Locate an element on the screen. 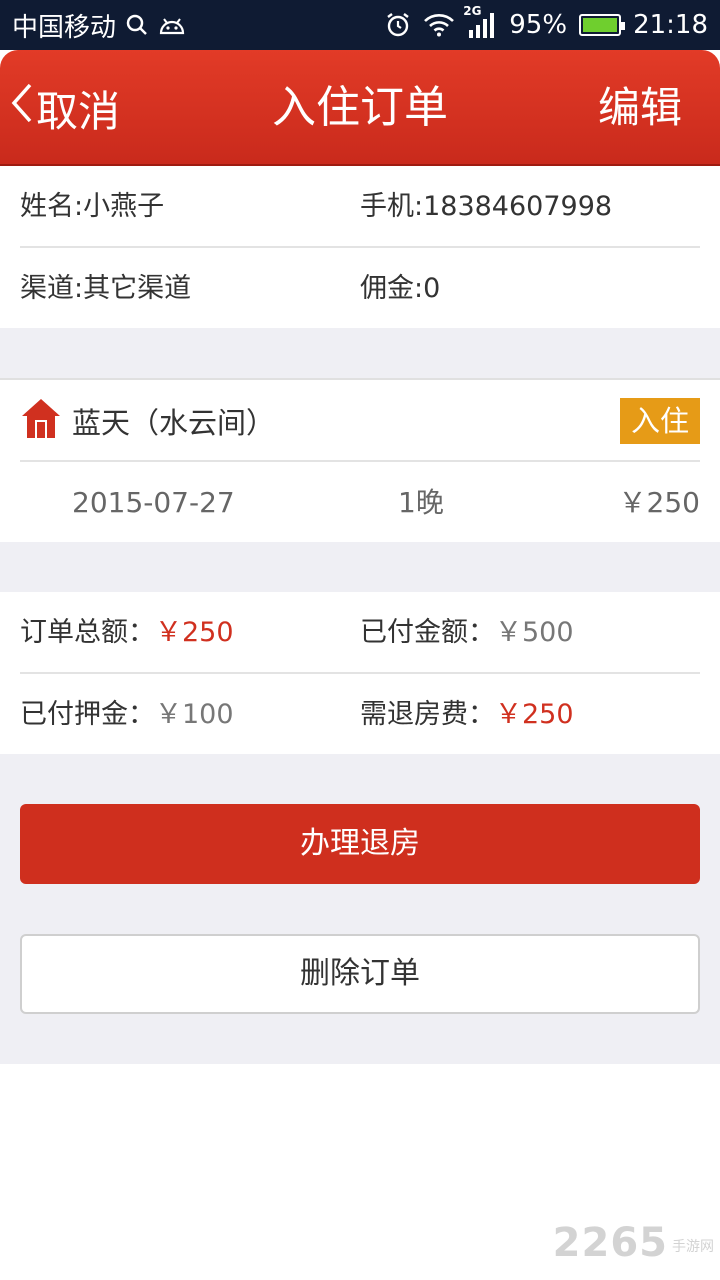 The width and height of the screenshot is (720, 1280). status-left: 中国移动 is located at coordinates (99, 25).